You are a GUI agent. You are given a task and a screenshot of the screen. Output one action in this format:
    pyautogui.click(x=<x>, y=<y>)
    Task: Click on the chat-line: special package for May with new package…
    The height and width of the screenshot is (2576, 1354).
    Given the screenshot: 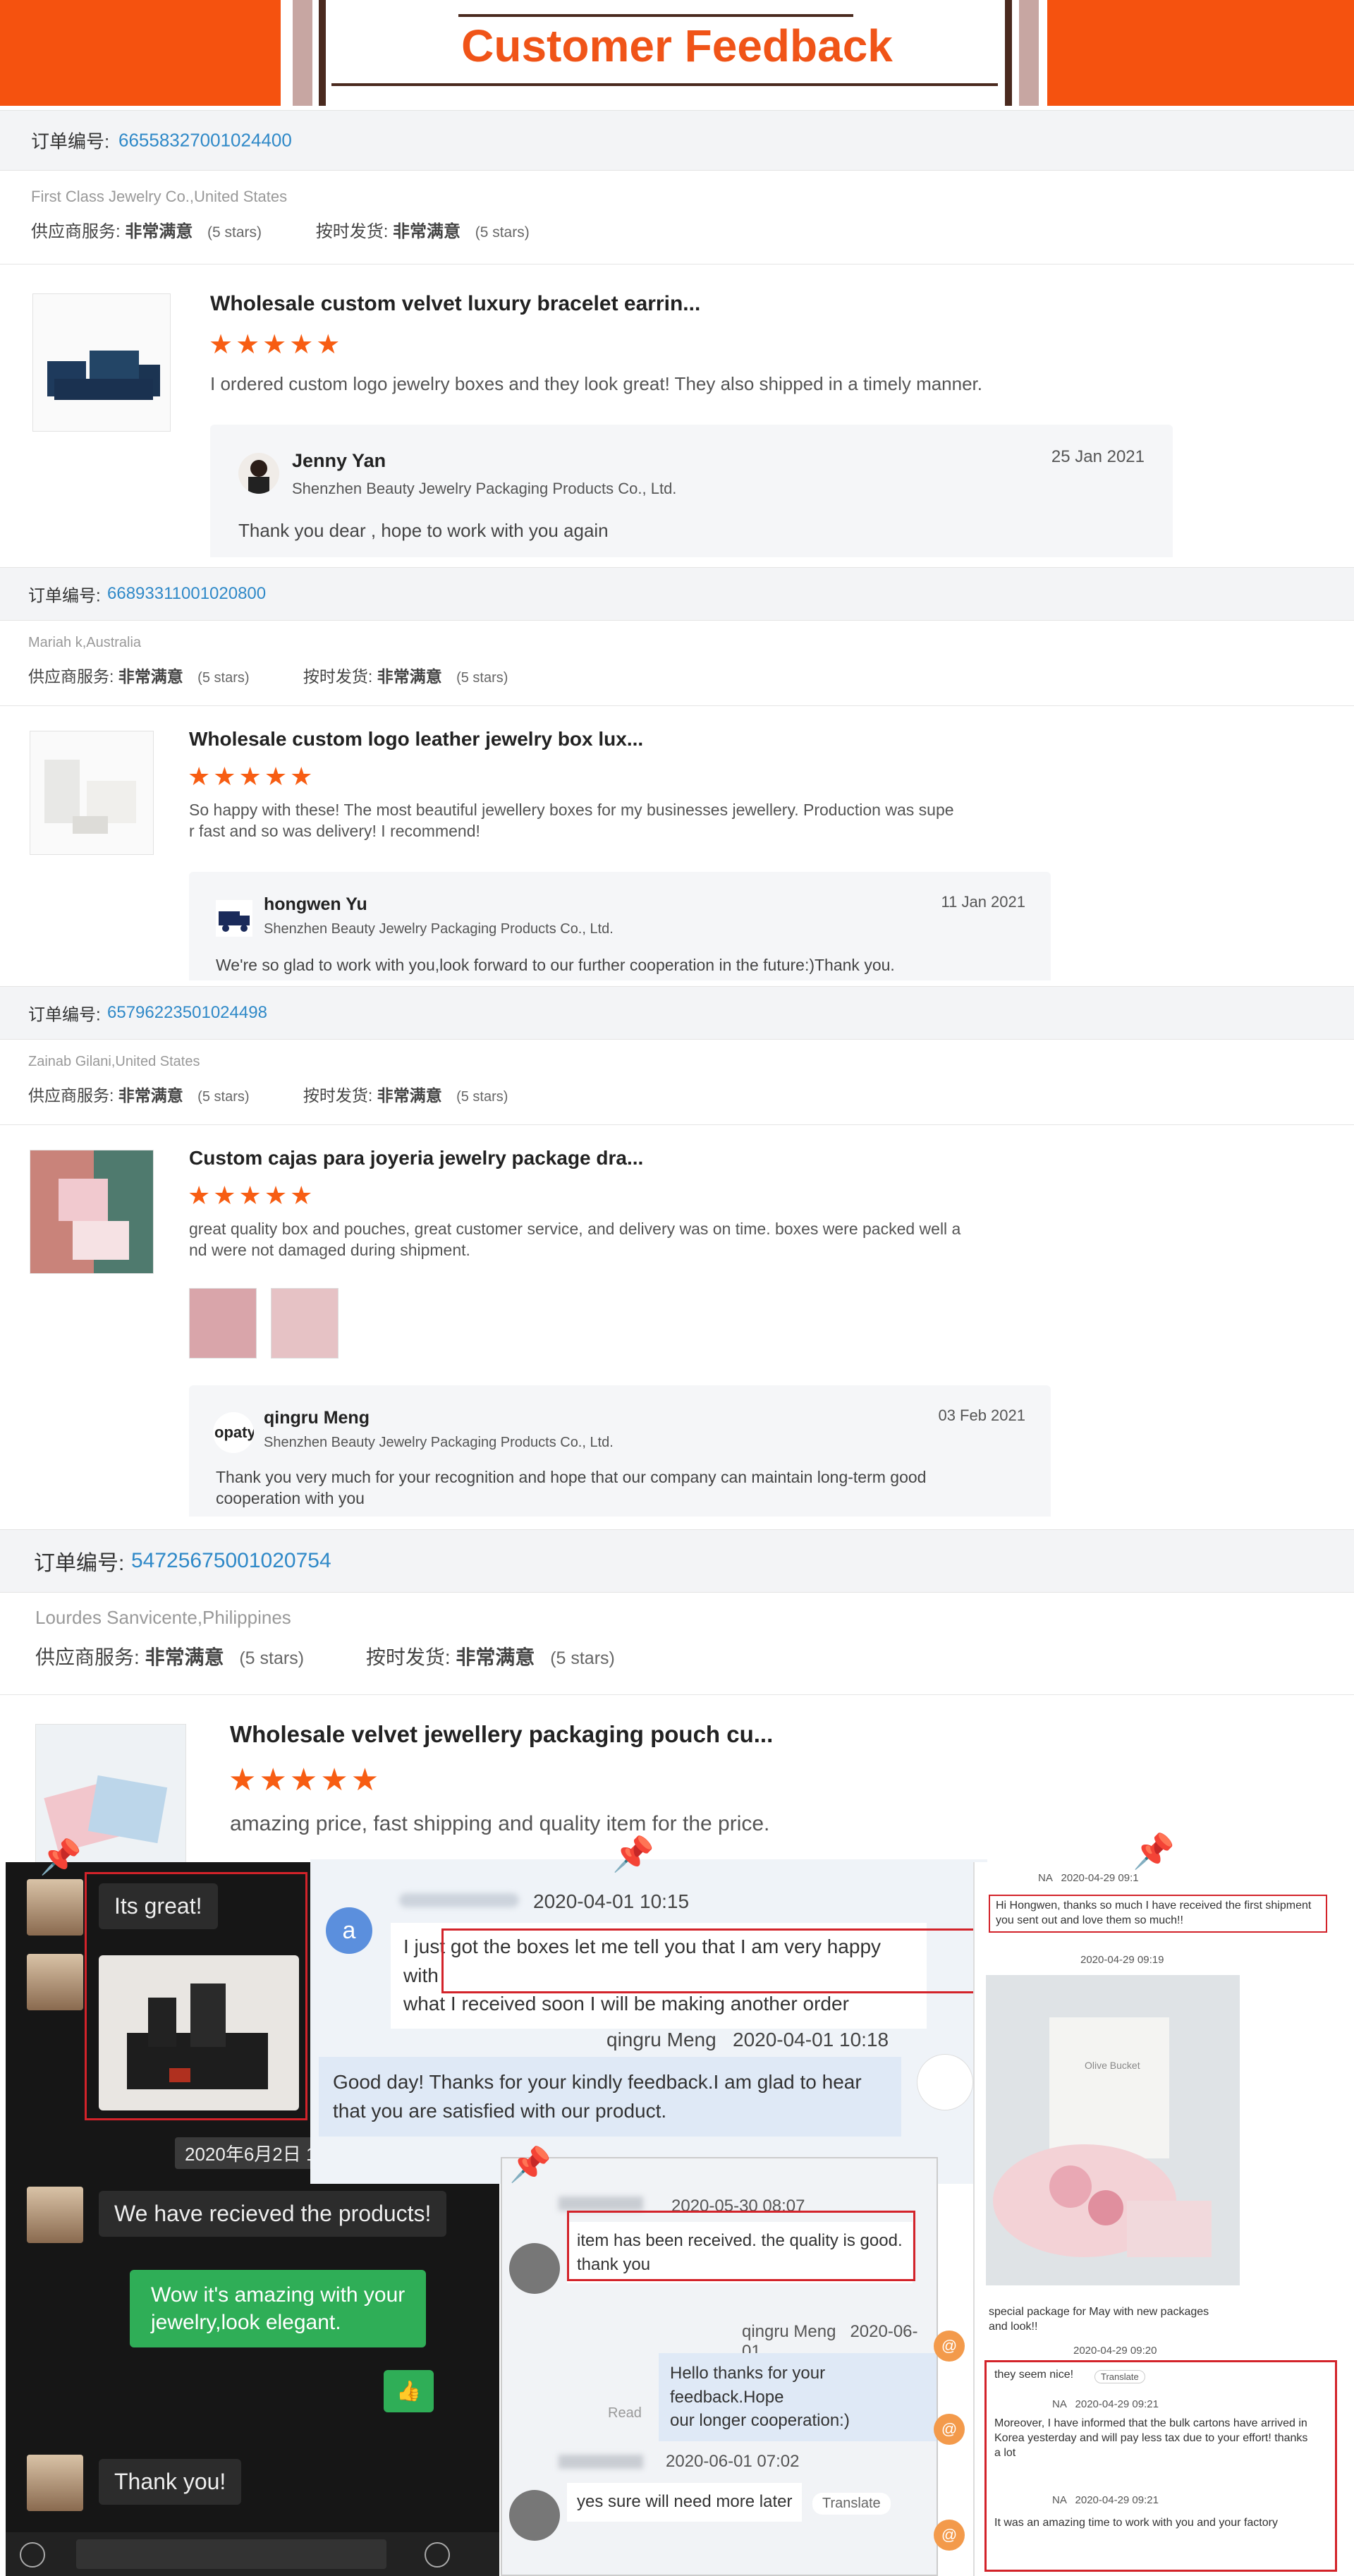 What is the action you would take?
    pyautogui.click(x=1099, y=2312)
    